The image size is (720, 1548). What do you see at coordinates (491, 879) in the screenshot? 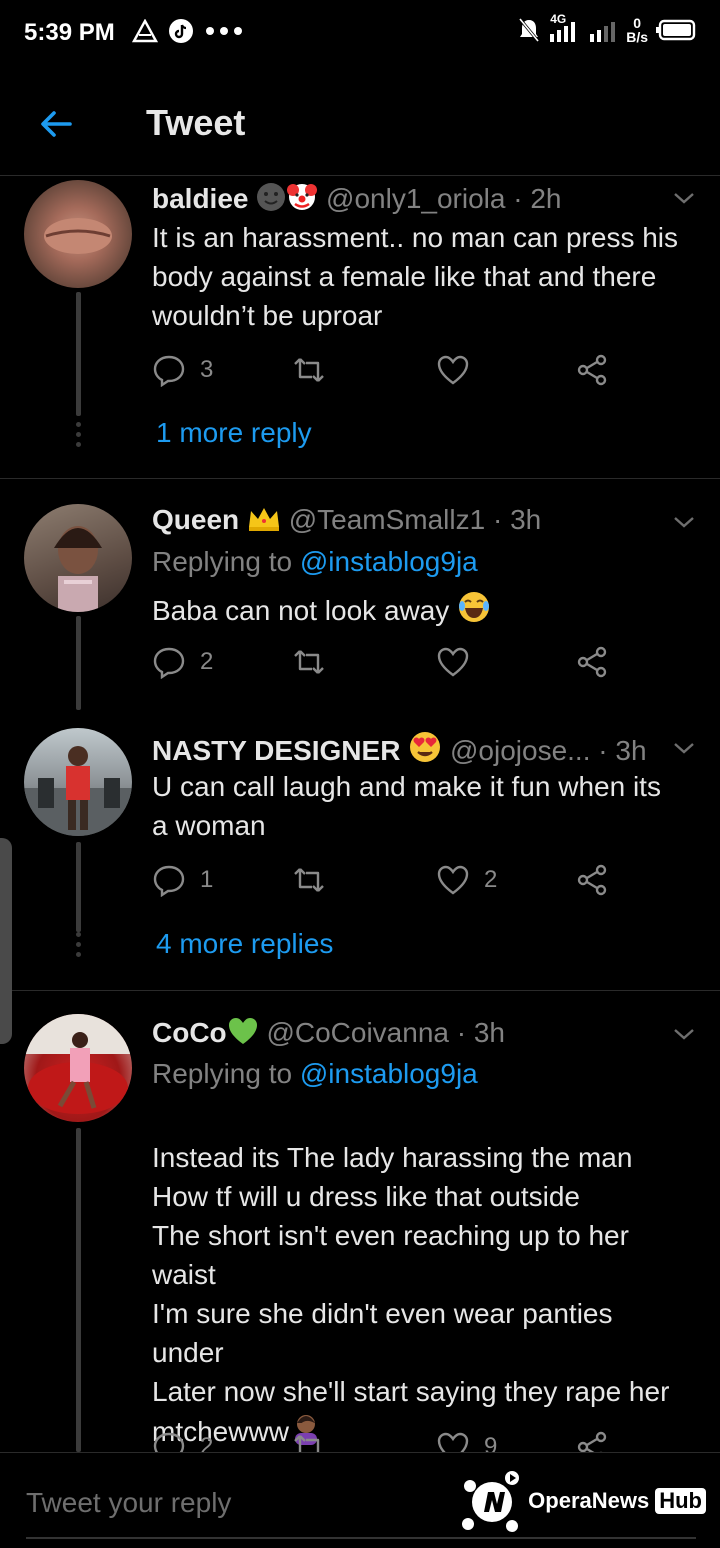
I see `like-count: 2` at bounding box center [491, 879].